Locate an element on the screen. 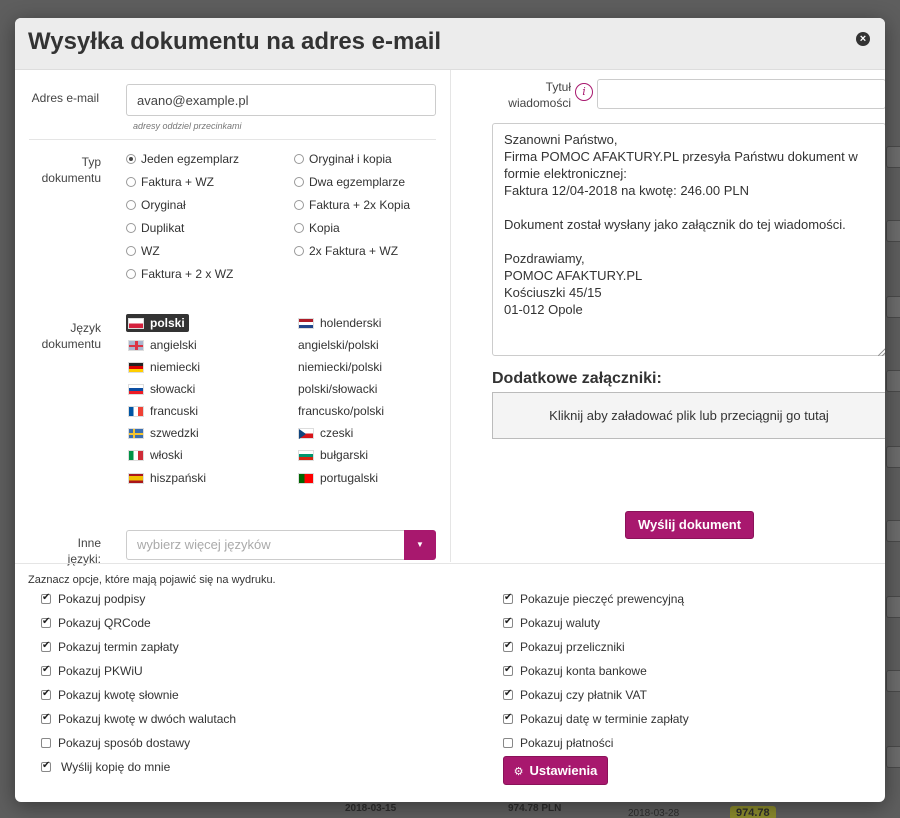 Image resolution: width=900 pixels, height=818 pixels. language-option-niemiecki-polski: niemiecki/polski is located at coordinates (340, 367).